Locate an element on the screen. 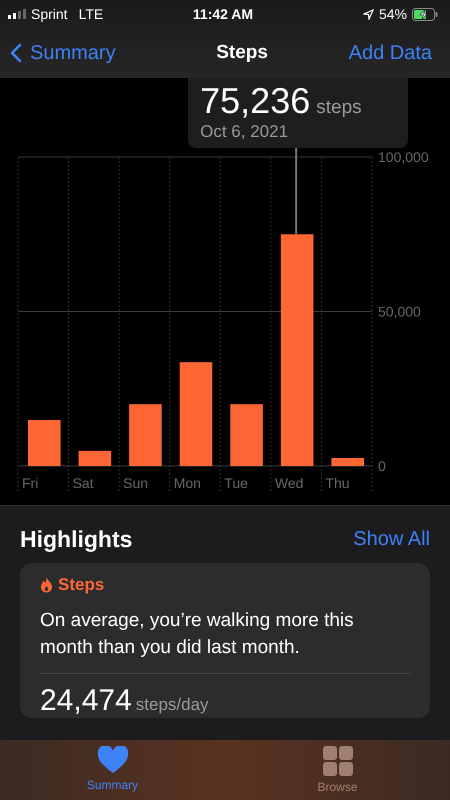  page-title: Steps is located at coordinates (242, 53).